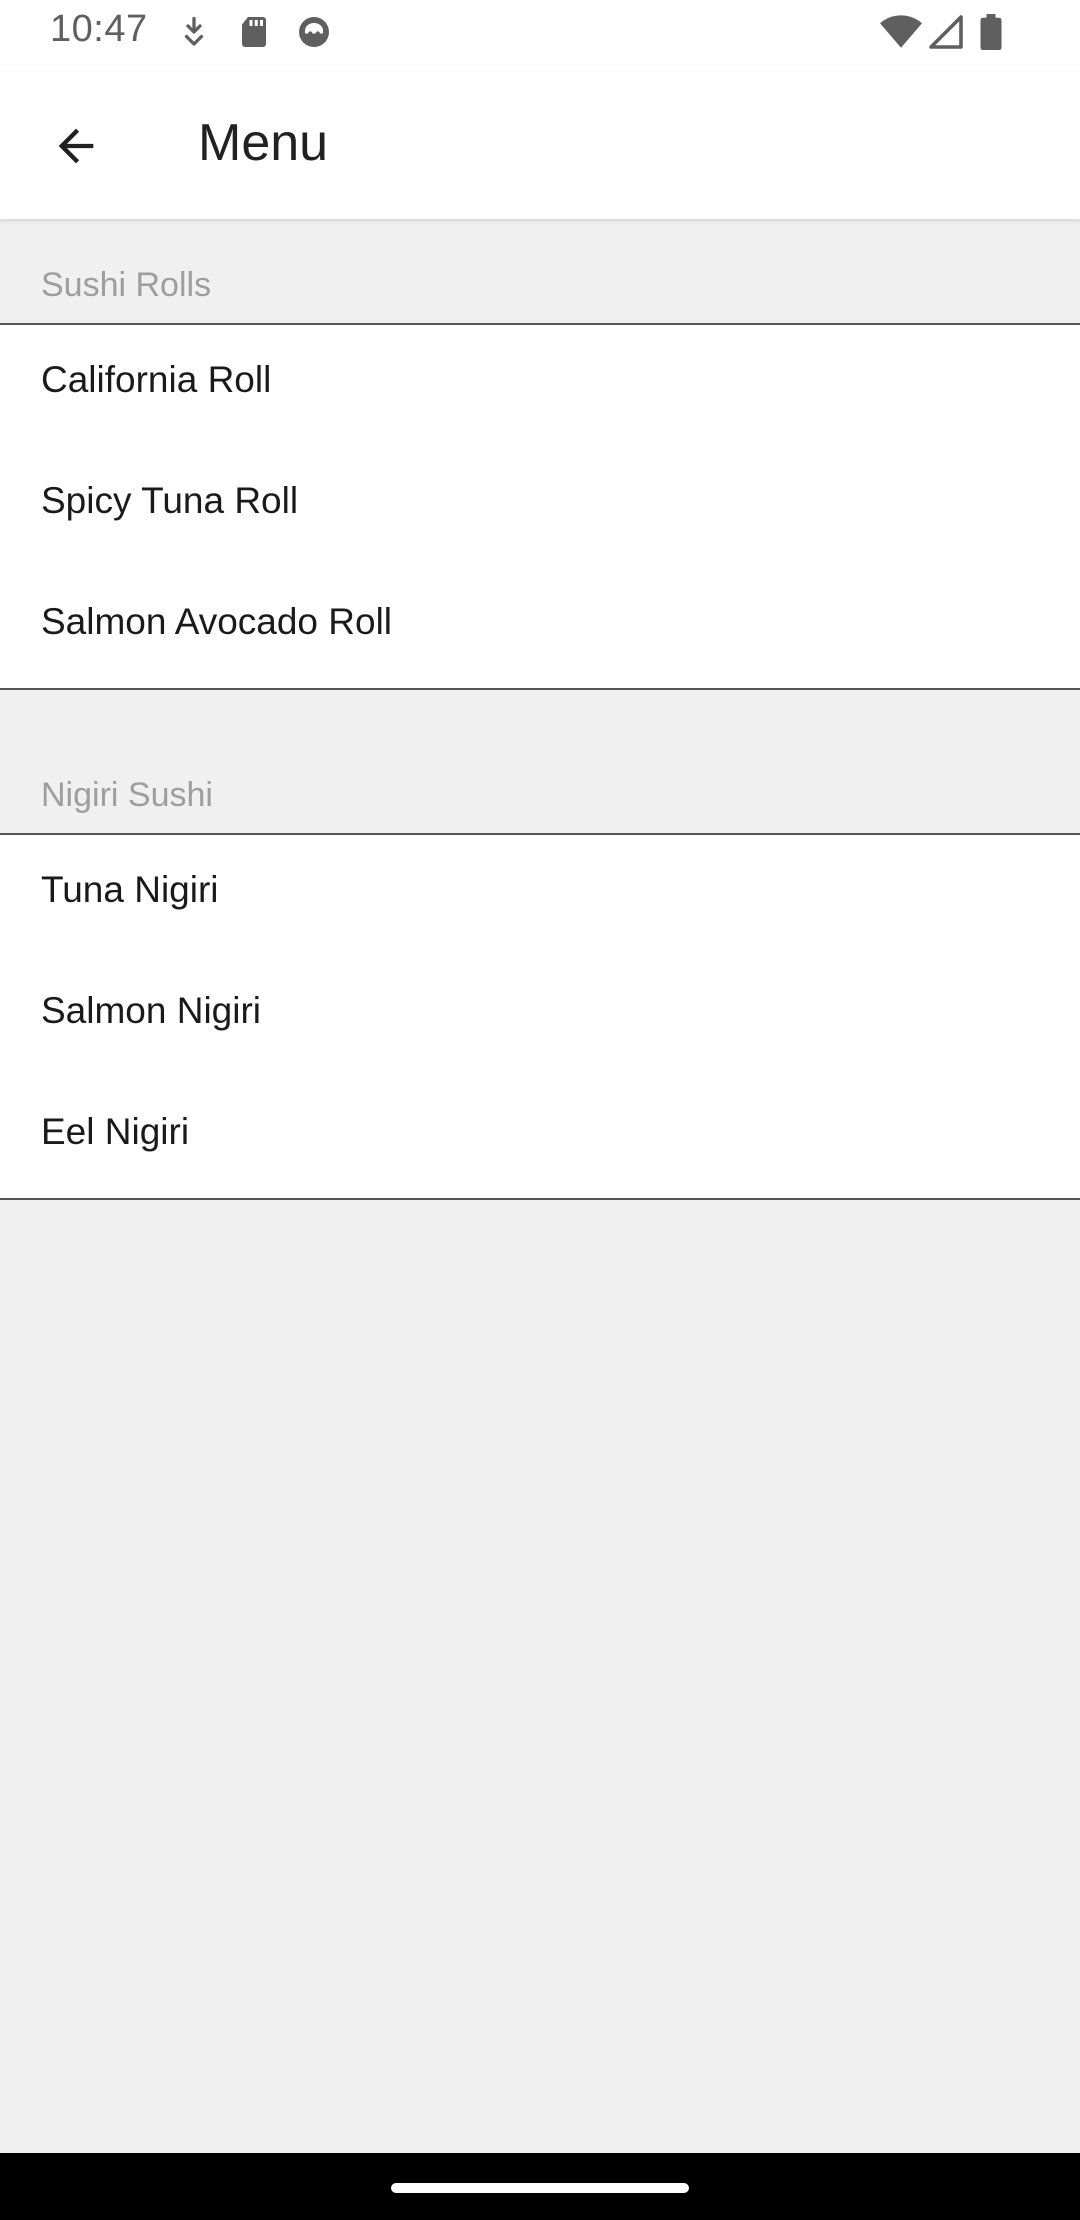 The width and height of the screenshot is (1080, 2220). I want to click on list-item-tuna-nigiri: Tuna Nigiri, so click(540, 895).